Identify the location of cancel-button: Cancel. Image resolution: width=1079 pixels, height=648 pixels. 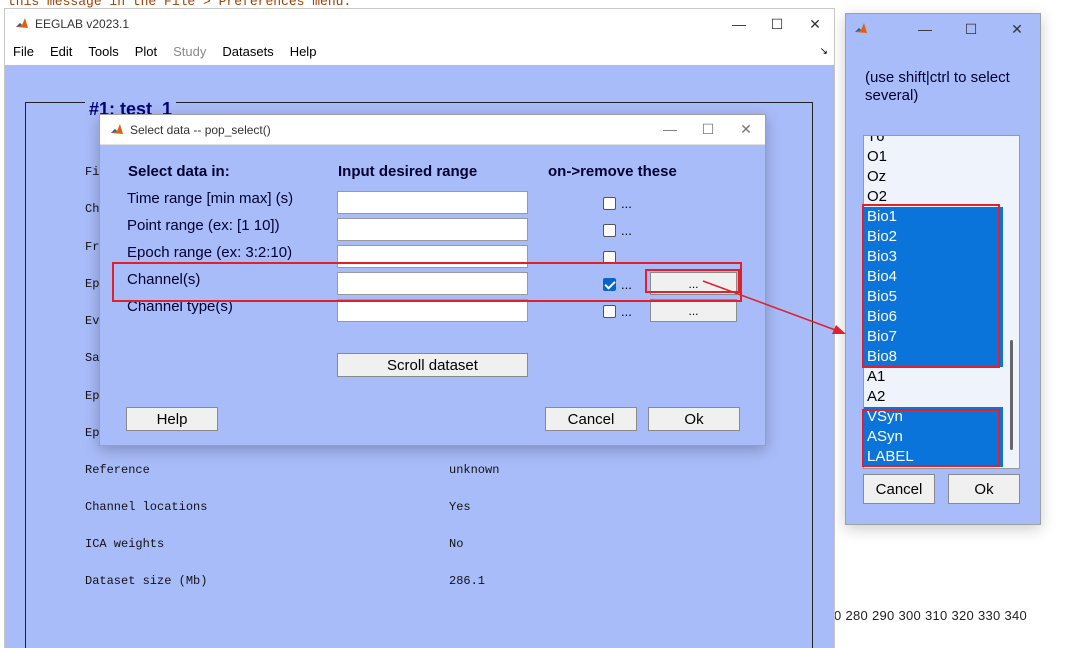
(591, 419).